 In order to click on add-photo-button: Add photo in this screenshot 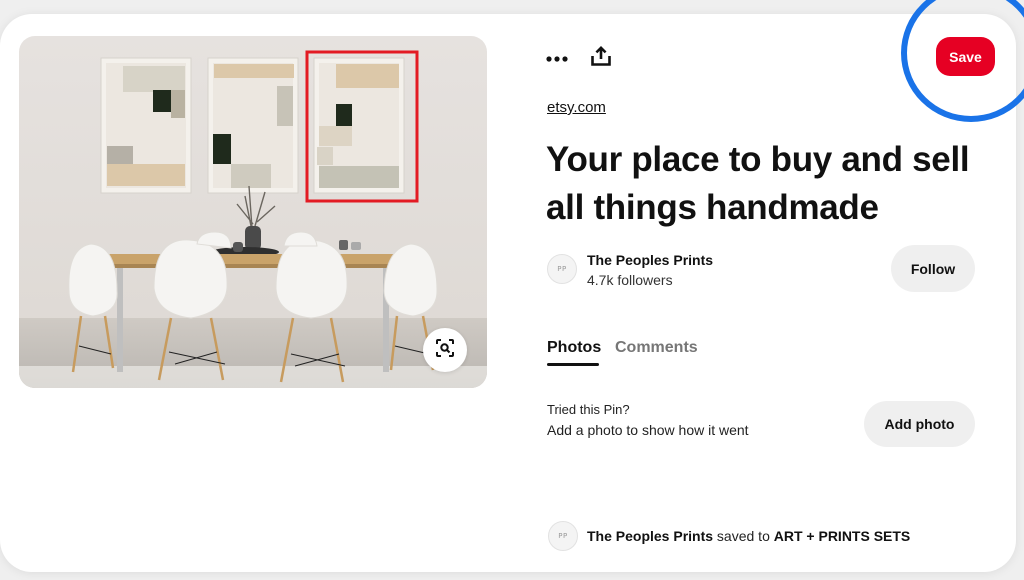, I will do `click(919, 424)`.